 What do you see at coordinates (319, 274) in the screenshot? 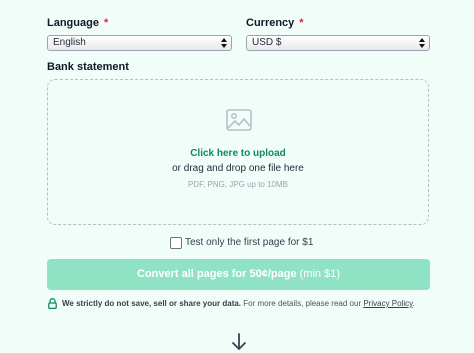
I see `convert-button-min: (min $1)` at bounding box center [319, 274].